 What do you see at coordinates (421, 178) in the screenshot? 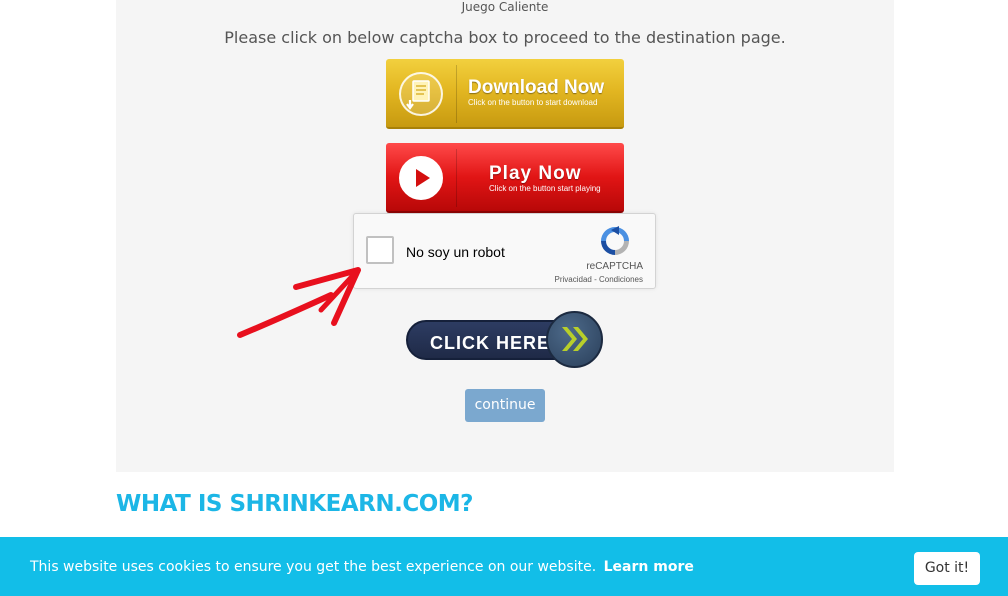
I see `play-icon` at bounding box center [421, 178].